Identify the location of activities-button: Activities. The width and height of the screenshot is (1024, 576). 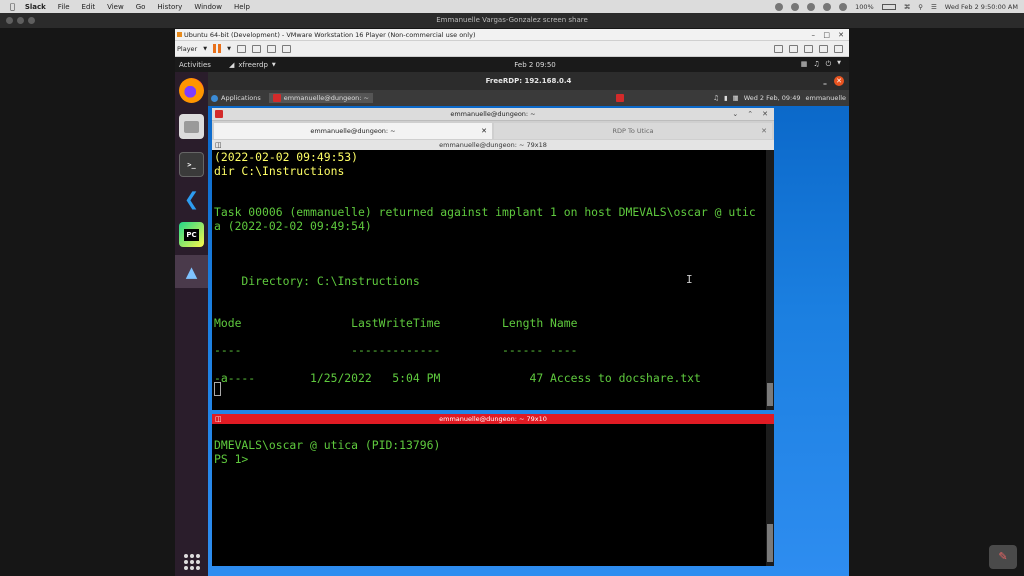
(195, 65).